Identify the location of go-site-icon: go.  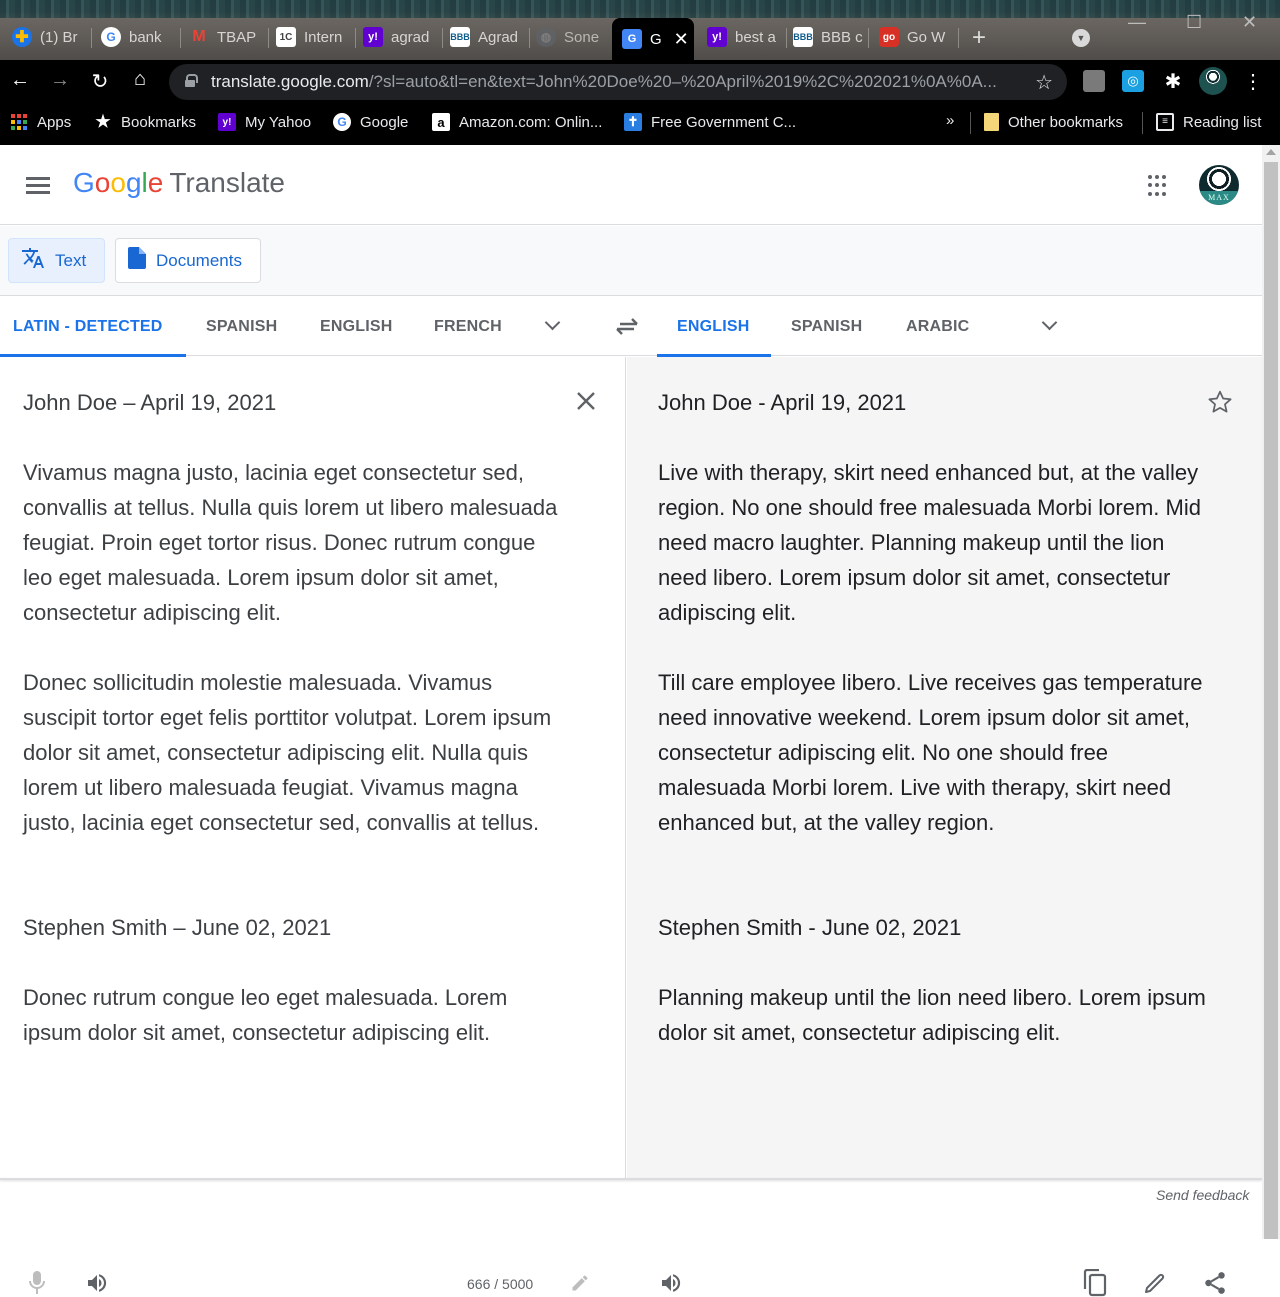
(889, 37).